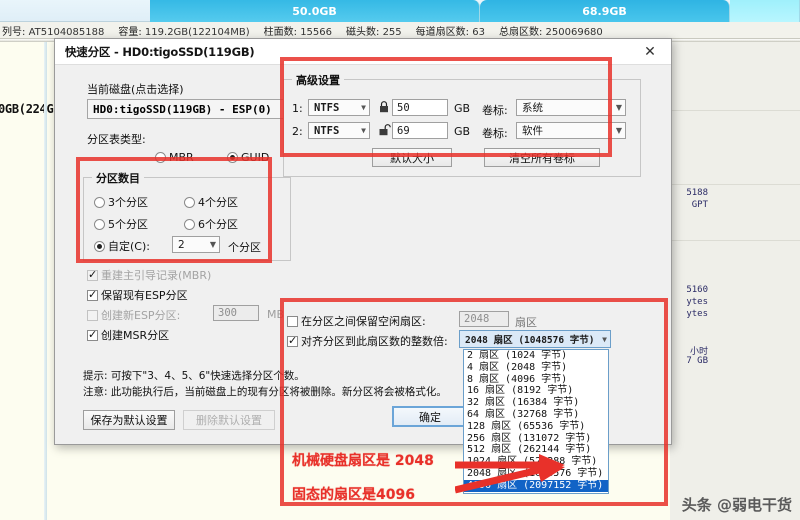 This screenshot has width=800, height=520. What do you see at coordinates (495, 133) in the screenshot?
I see `adv-row-2-volume-label: 卷标:` at bounding box center [495, 133].